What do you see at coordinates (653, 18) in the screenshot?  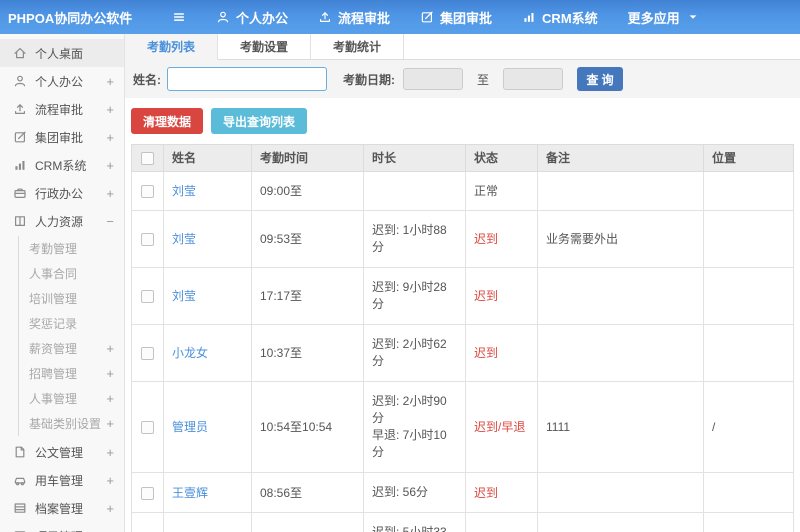 I see `nav-item-label: 更多应用` at bounding box center [653, 18].